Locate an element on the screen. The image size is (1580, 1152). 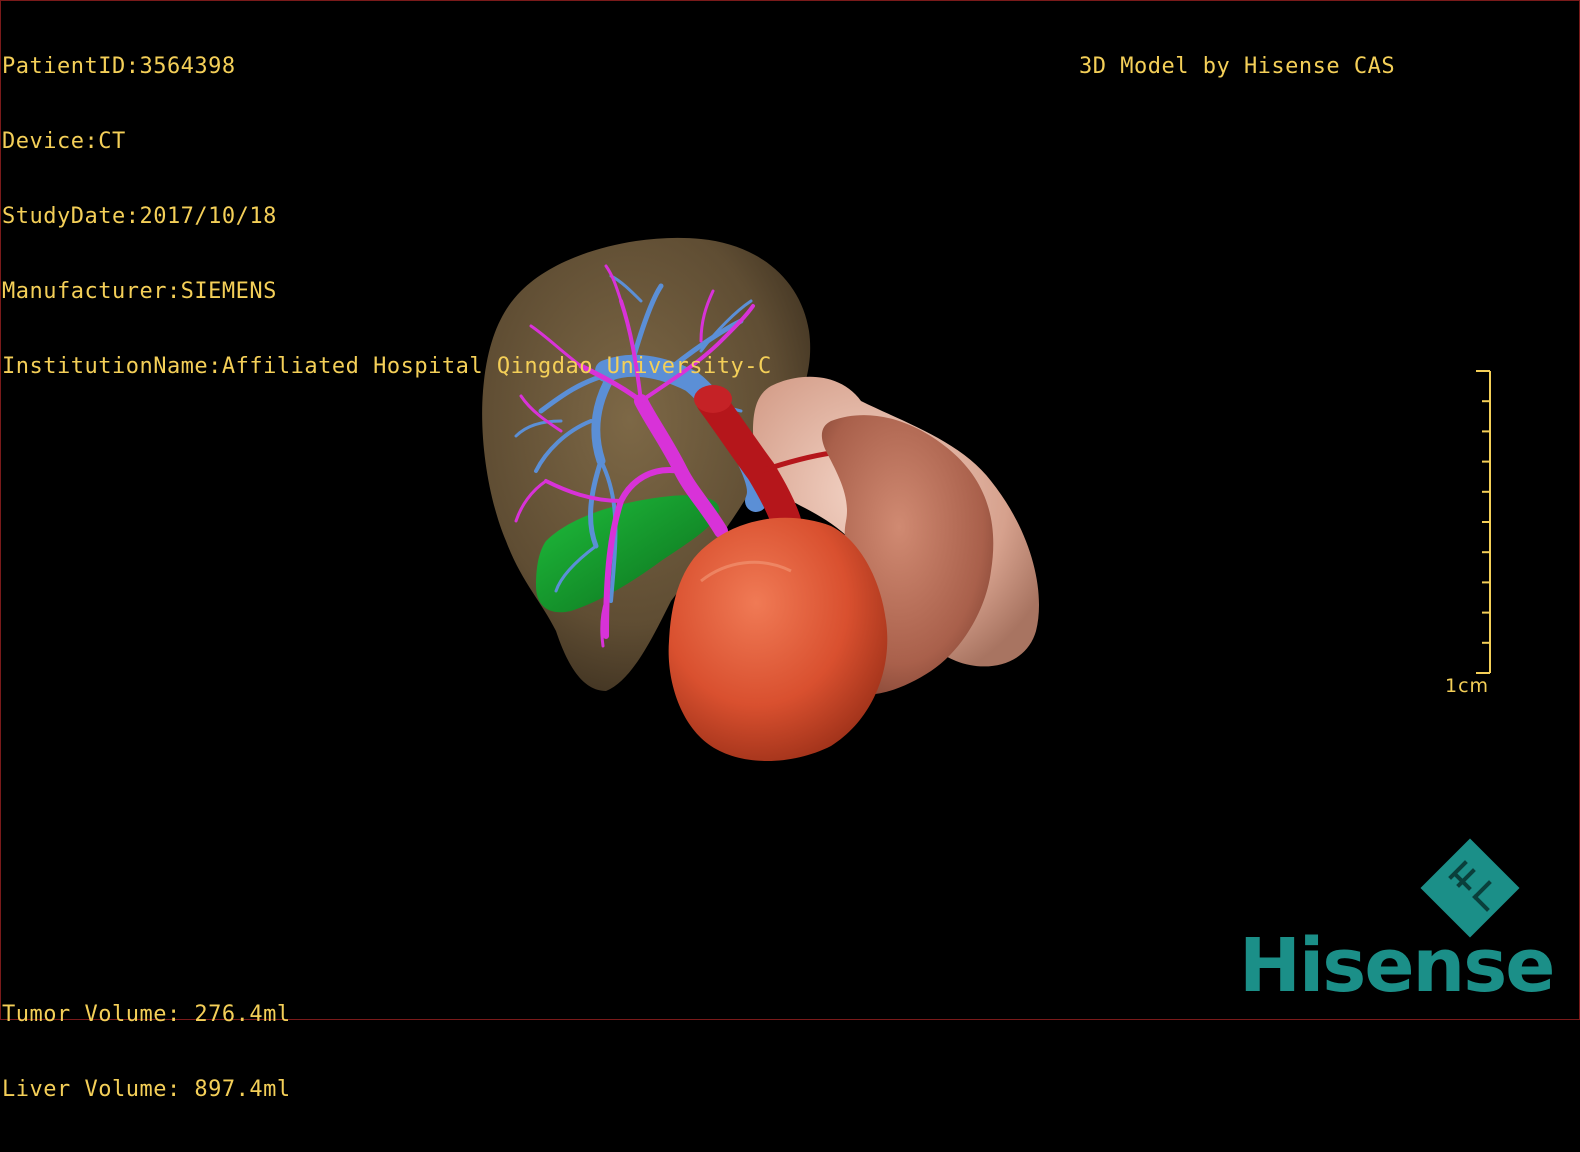
scale-label: 1cm is located at coordinates (1467, 686).